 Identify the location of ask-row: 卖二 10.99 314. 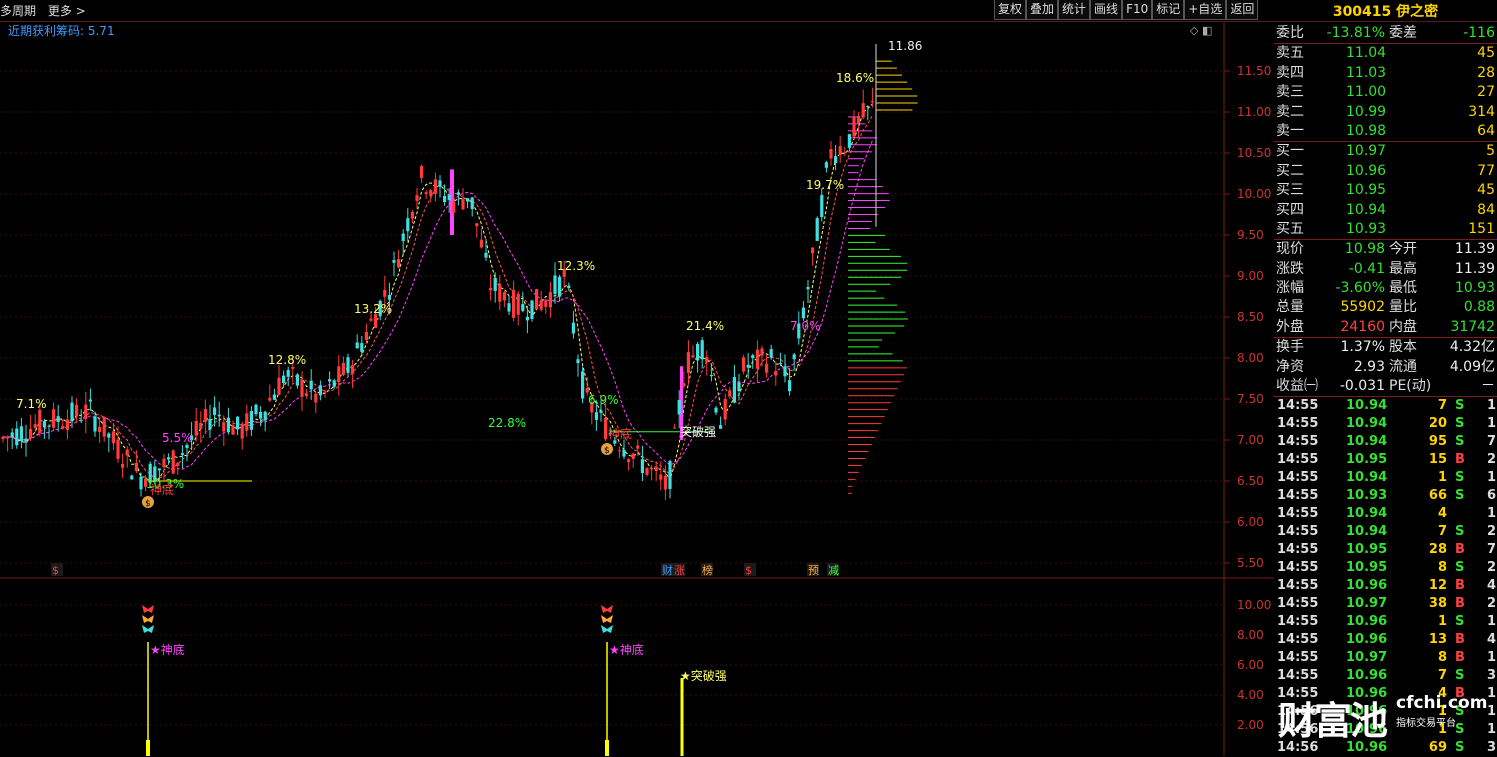
(1385, 112).